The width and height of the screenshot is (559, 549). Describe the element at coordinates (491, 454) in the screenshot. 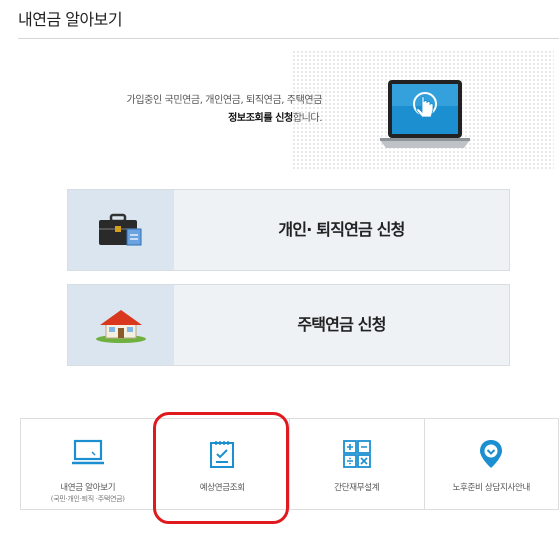

I see `location-pin-icon` at that location.